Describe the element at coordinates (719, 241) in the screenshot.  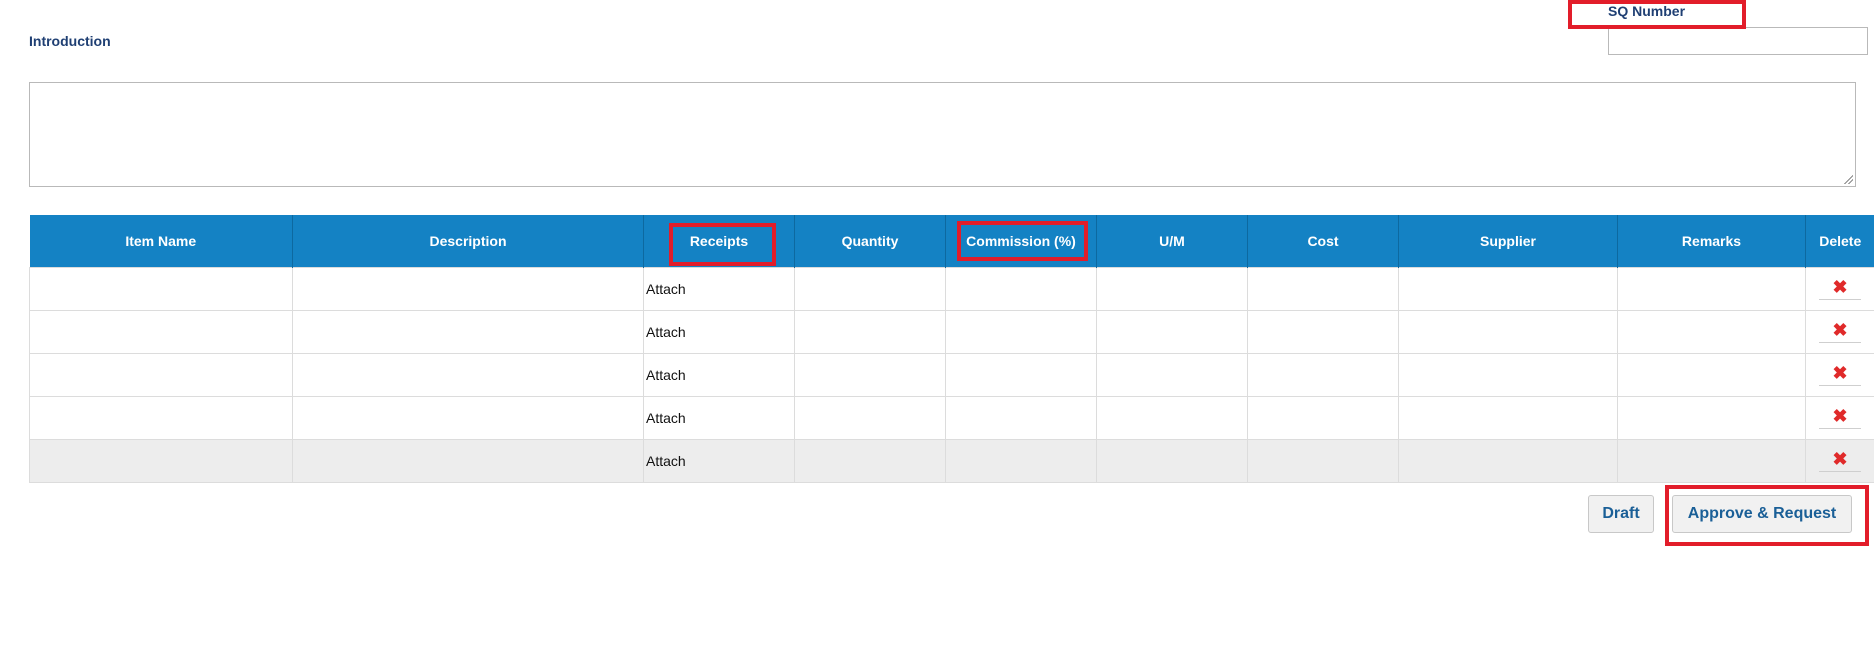
I see `header-receipts: Receipts` at that location.